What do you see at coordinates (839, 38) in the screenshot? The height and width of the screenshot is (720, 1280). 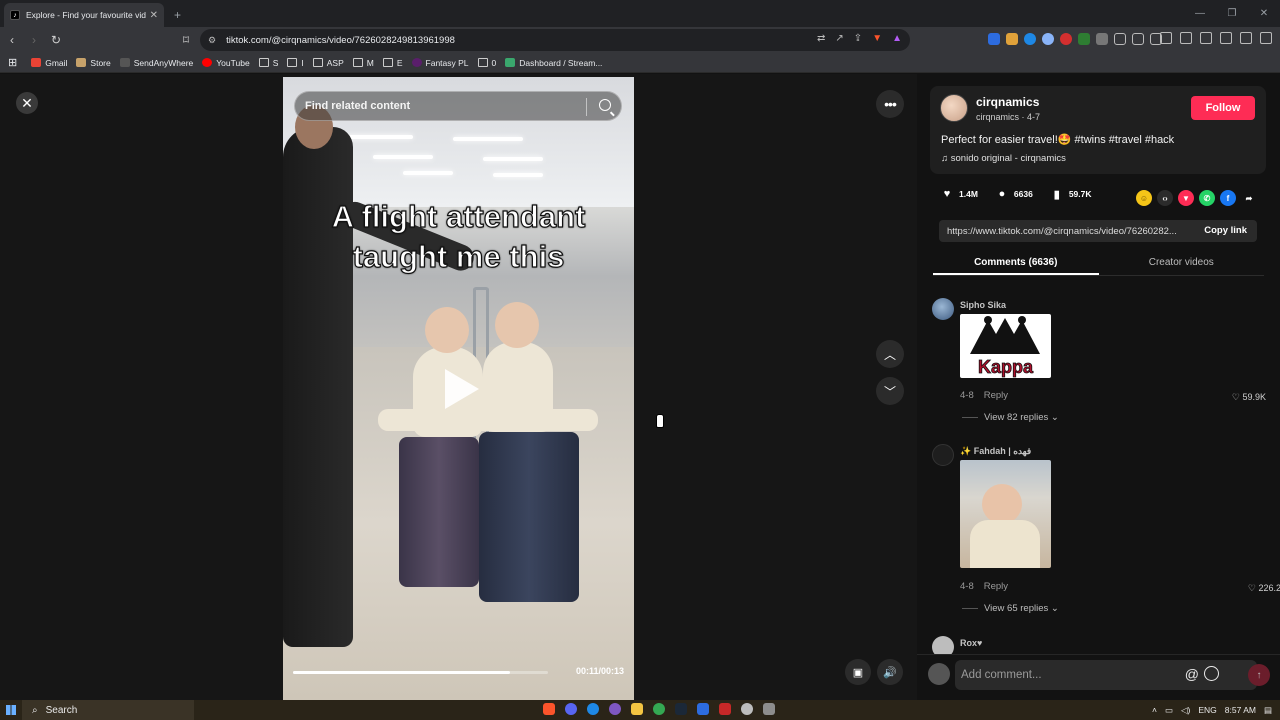 I see `open-external-icon: ↗` at bounding box center [839, 38].